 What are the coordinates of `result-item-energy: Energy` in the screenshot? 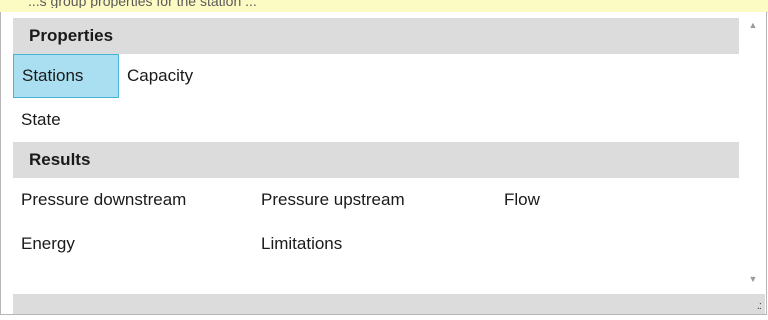 It's located at (44, 244).